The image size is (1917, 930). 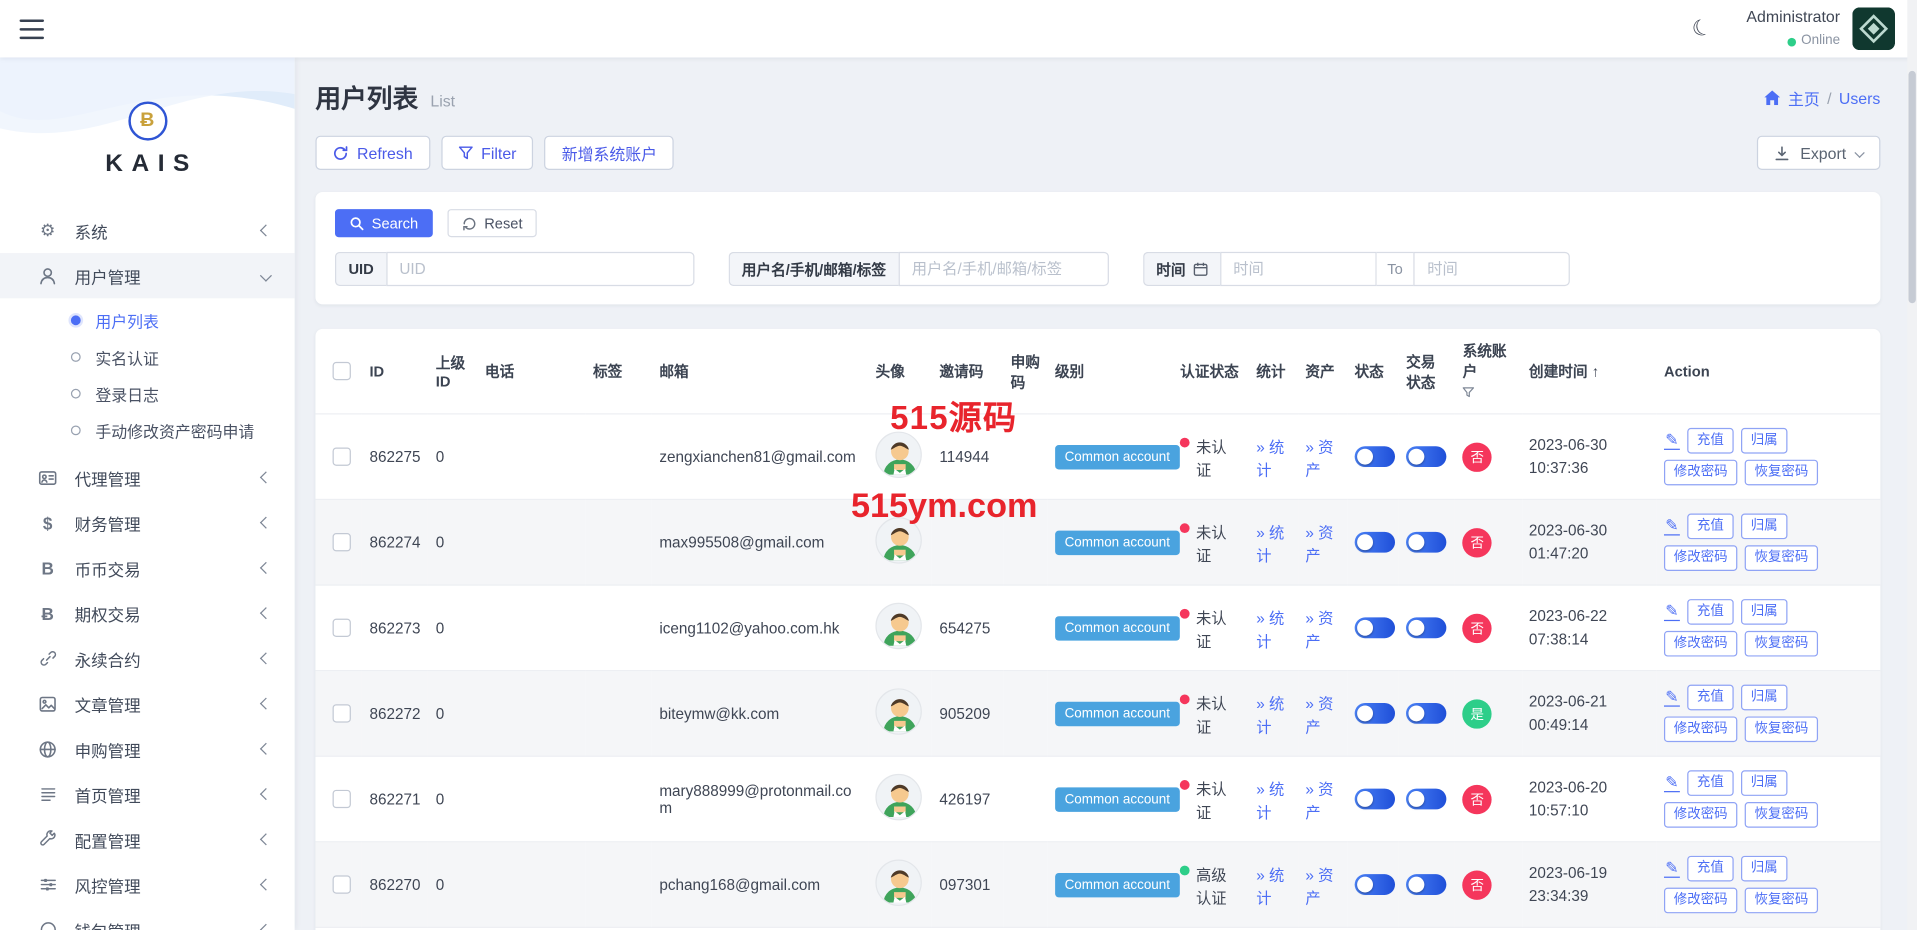 What do you see at coordinates (147, 320) in the screenshot?
I see `sidebar-subitem-user-list: 用户列表` at bounding box center [147, 320].